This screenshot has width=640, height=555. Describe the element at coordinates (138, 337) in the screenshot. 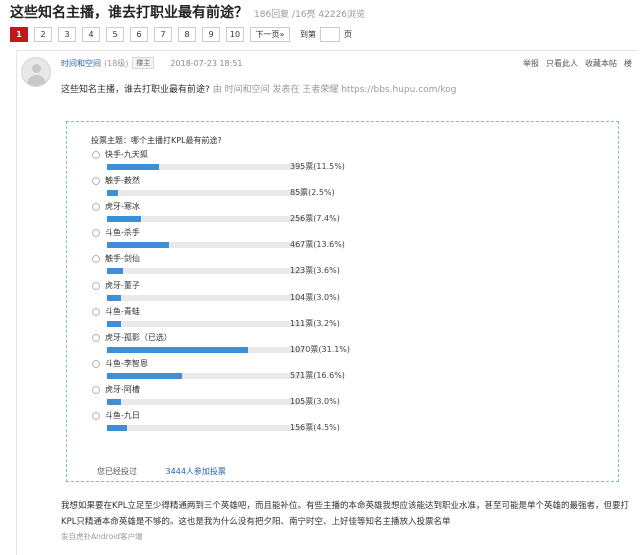

I see `poll-option-label: 虎牙-孤影（已选）` at that location.